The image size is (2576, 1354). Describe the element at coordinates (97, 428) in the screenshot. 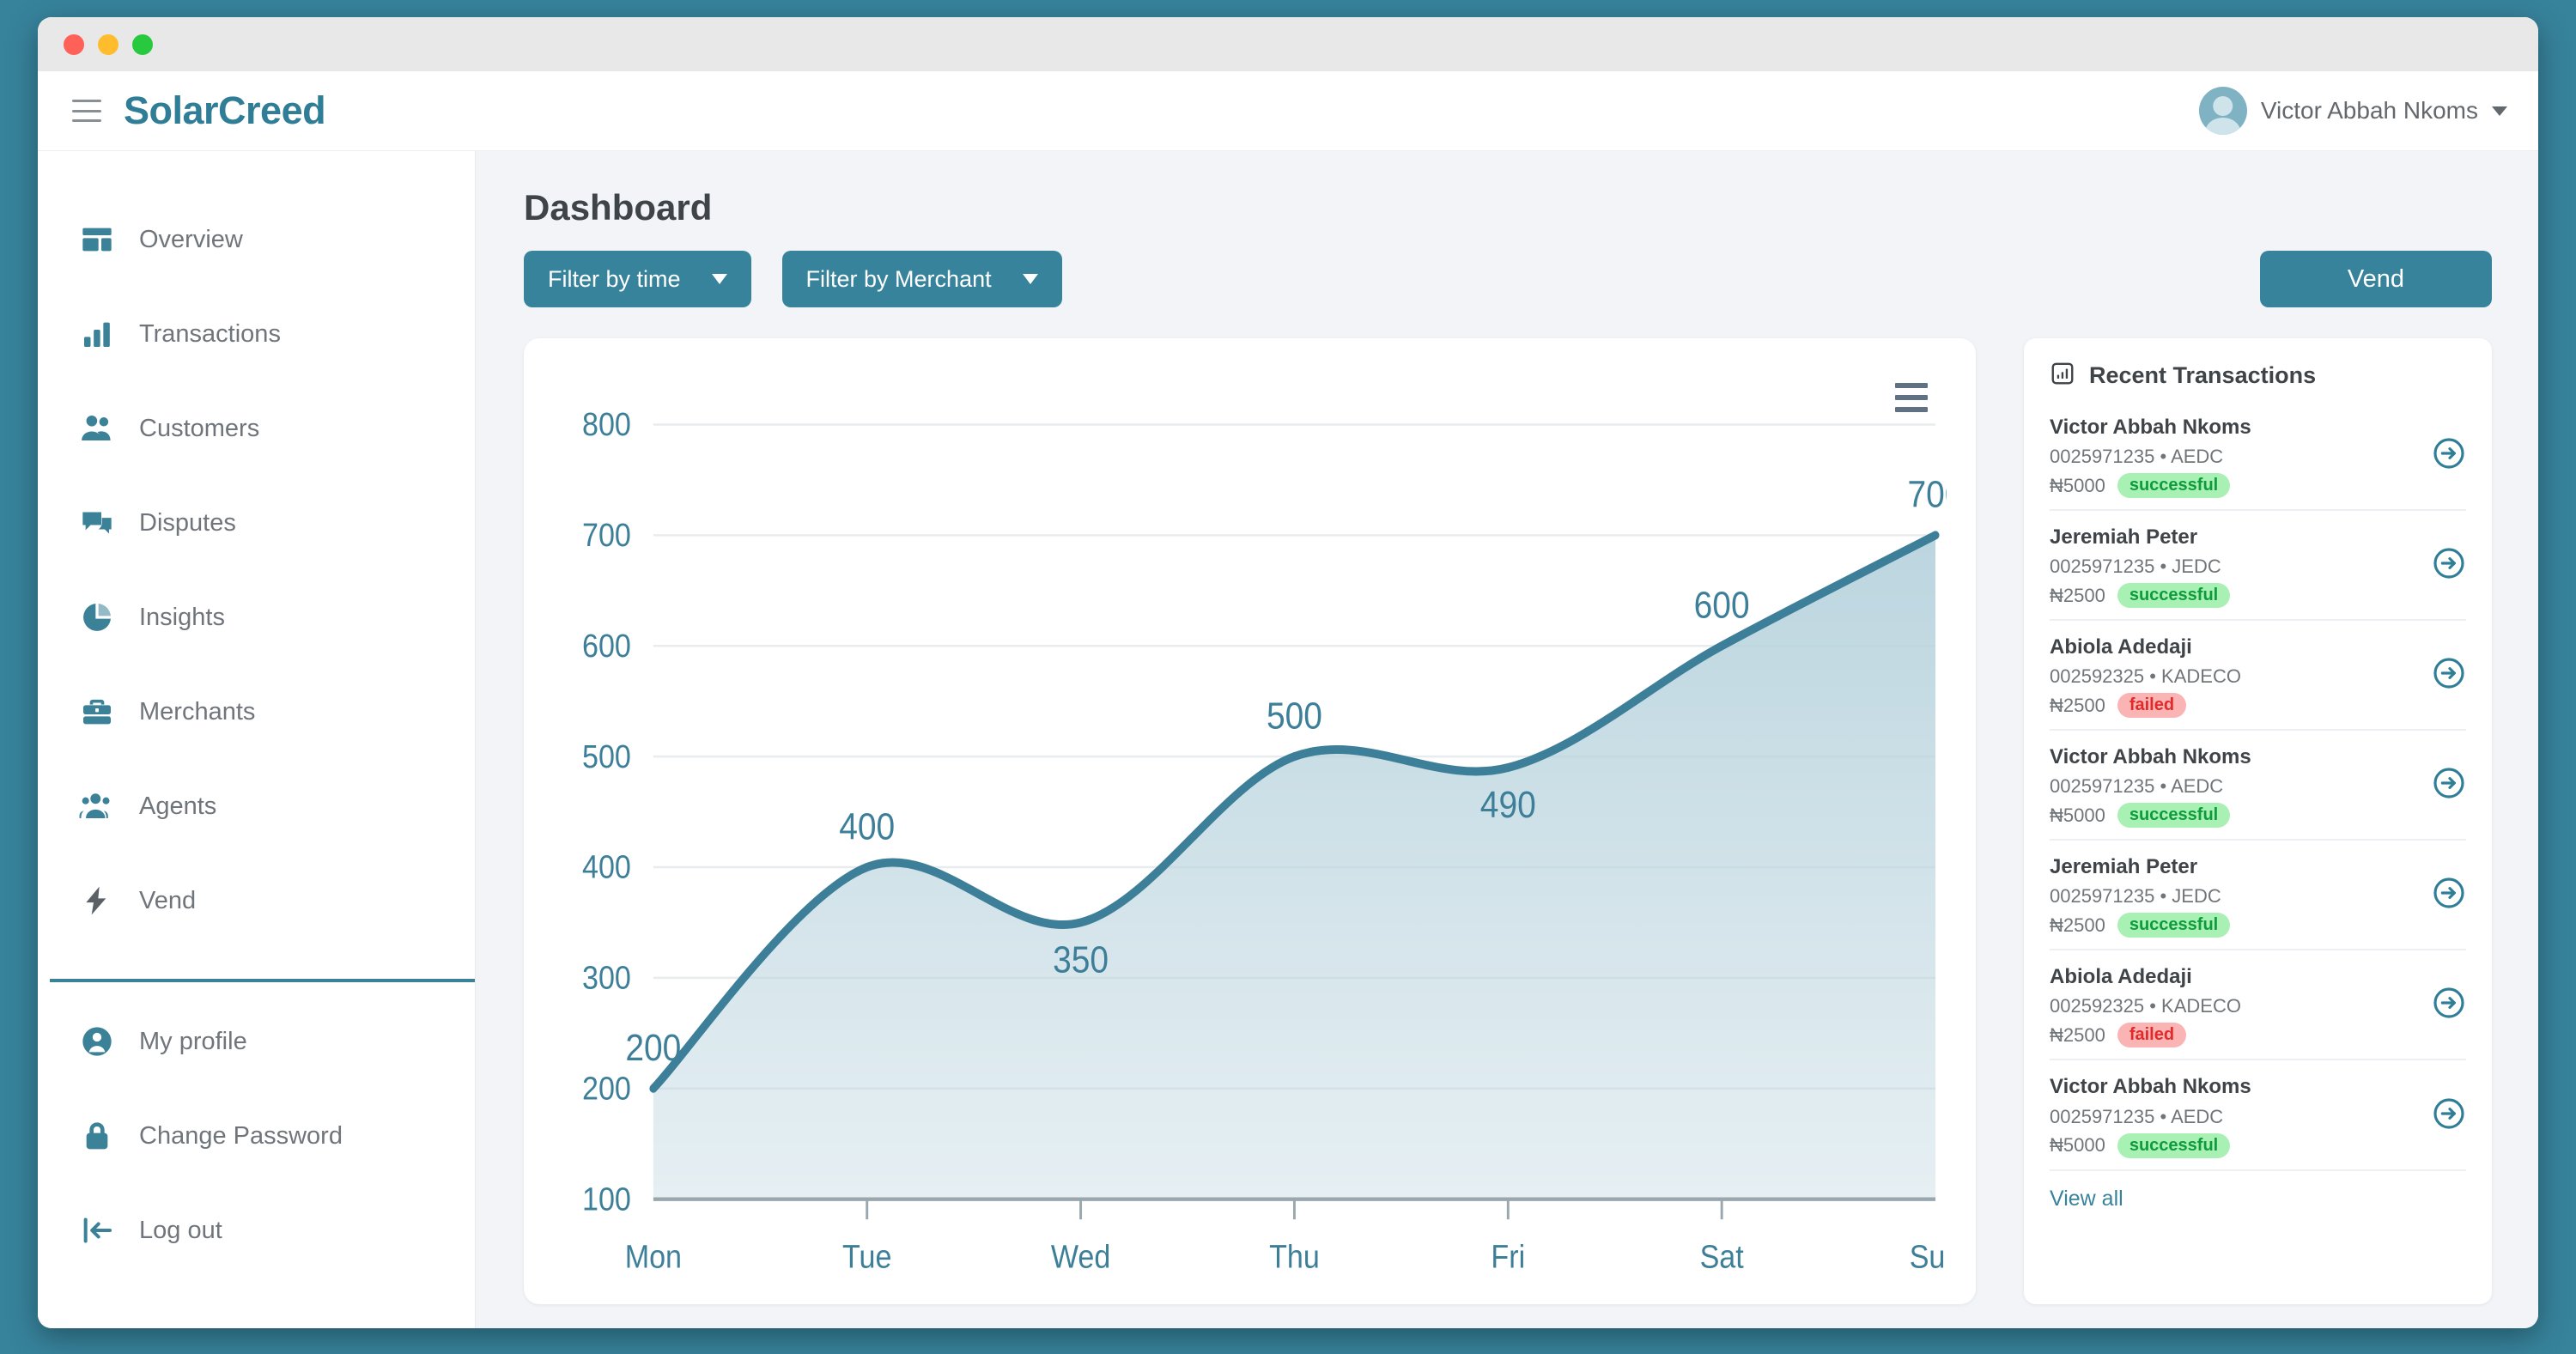

I see `users-icon` at that location.